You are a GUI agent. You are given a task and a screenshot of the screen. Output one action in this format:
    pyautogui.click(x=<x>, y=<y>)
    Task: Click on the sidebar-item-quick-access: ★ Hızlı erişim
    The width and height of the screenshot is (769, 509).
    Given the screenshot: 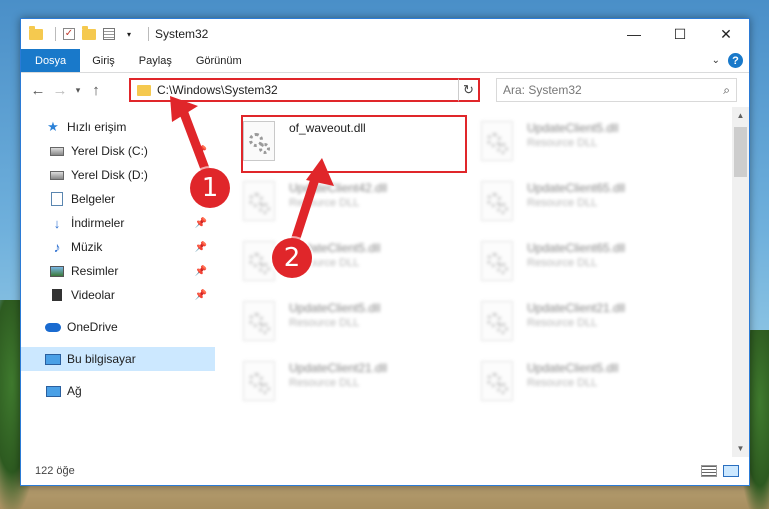 What is the action you would take?
    pyautogui.click(x=118, y=127)
    